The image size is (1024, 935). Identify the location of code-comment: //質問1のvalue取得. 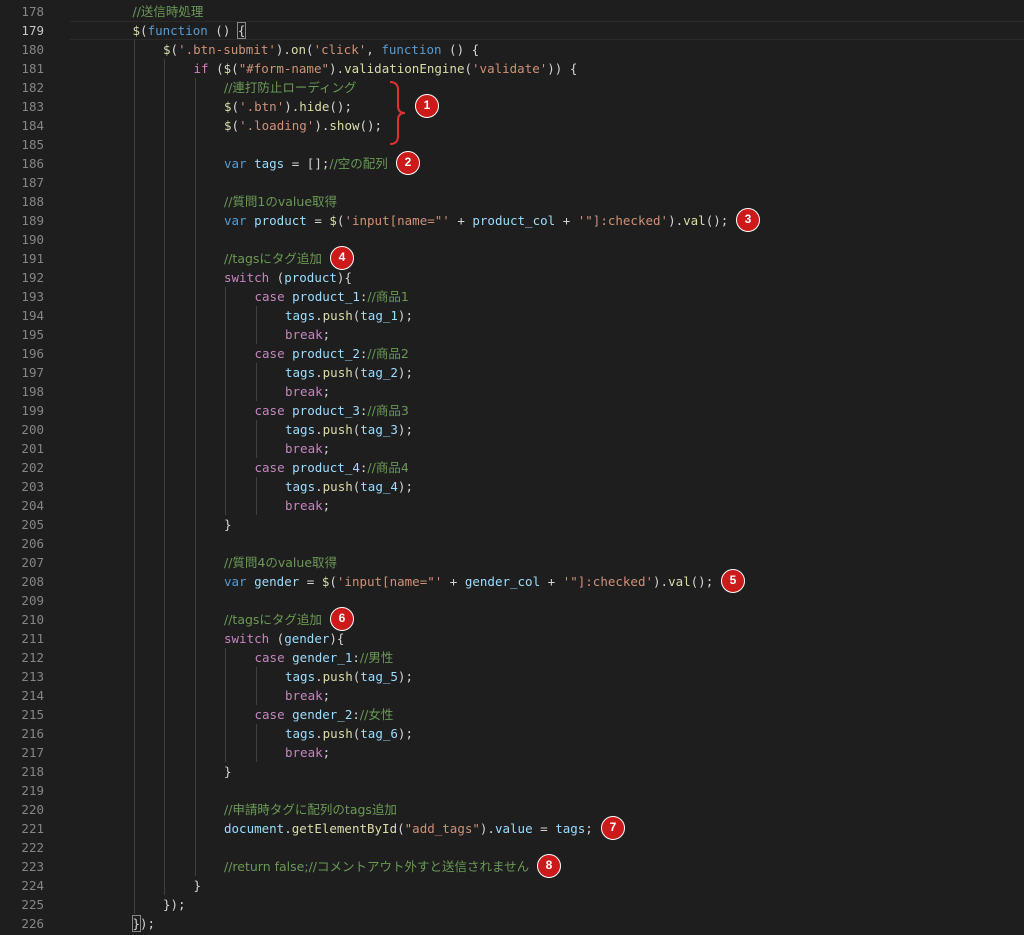
(281, 201).